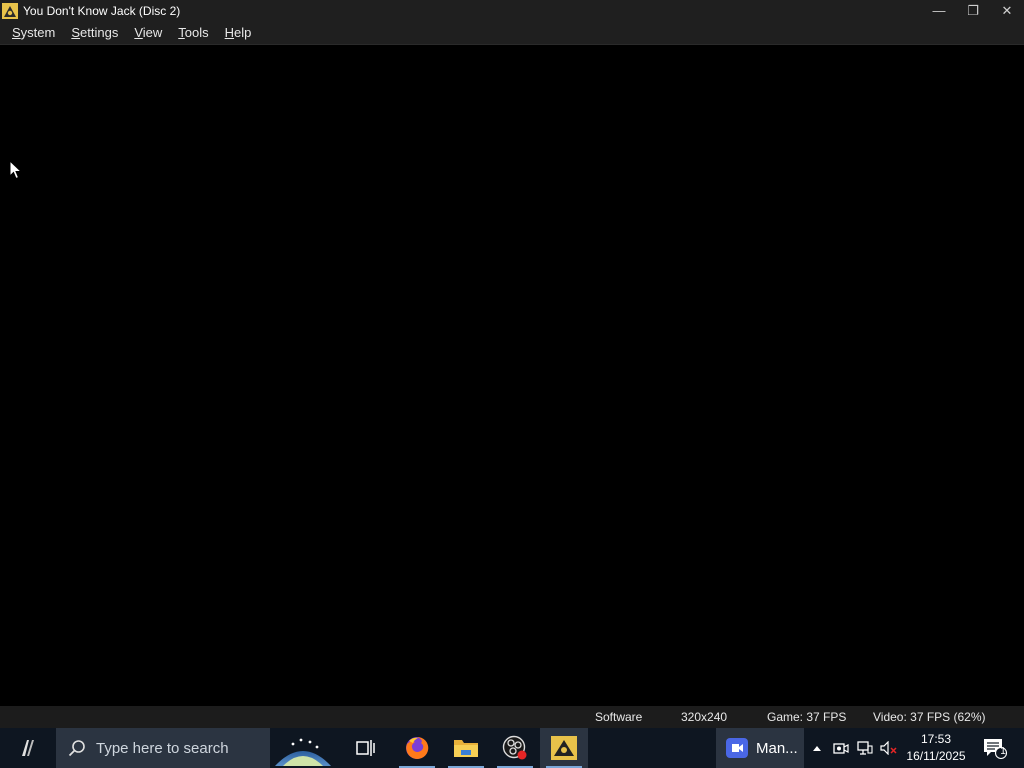 This screenshot has width=1024, height=768. What do you see at coordinates (737, 748) in the screenshot?
I see `video-meeting-icon` at bounding box center [737, 748].